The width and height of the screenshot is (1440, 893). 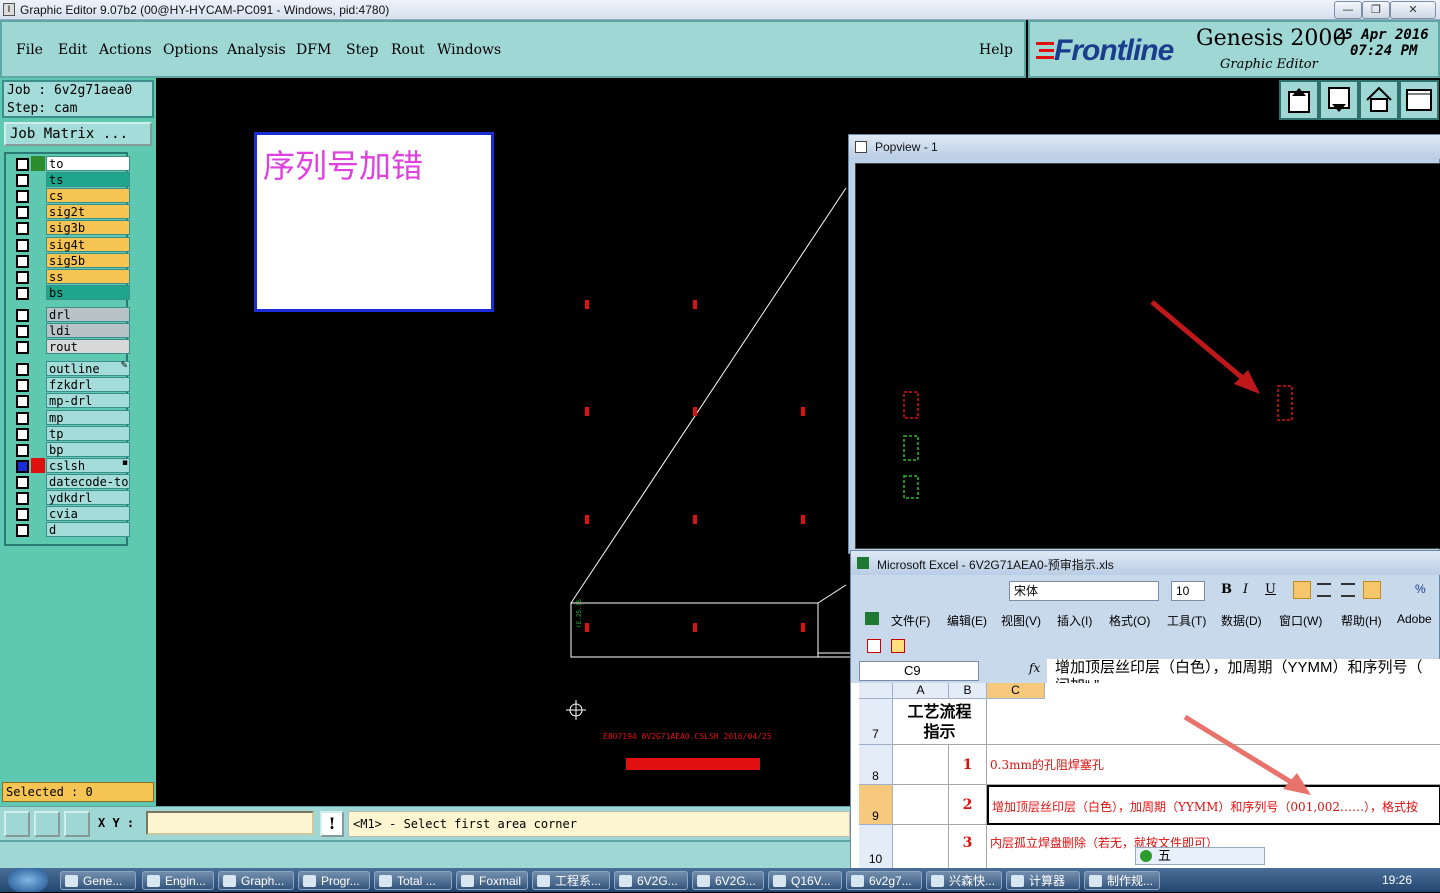 I want to click on layer-name: drl, so click(x=88, y=314).